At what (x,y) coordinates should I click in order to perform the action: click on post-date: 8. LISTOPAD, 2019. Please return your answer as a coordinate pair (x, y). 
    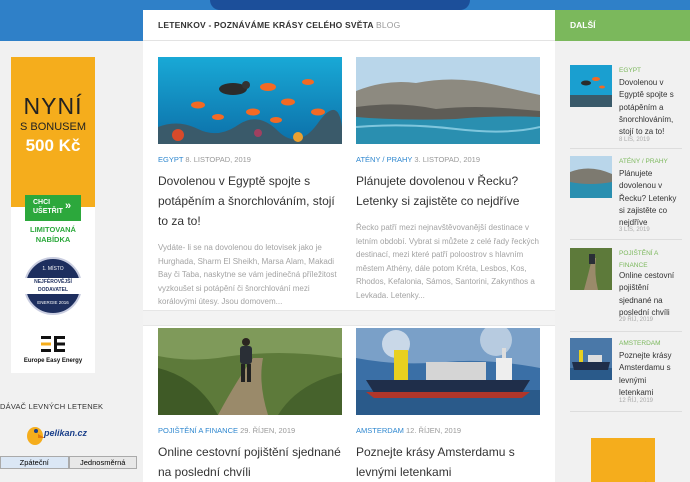
    Looking at the image, I should click on (218, 159).